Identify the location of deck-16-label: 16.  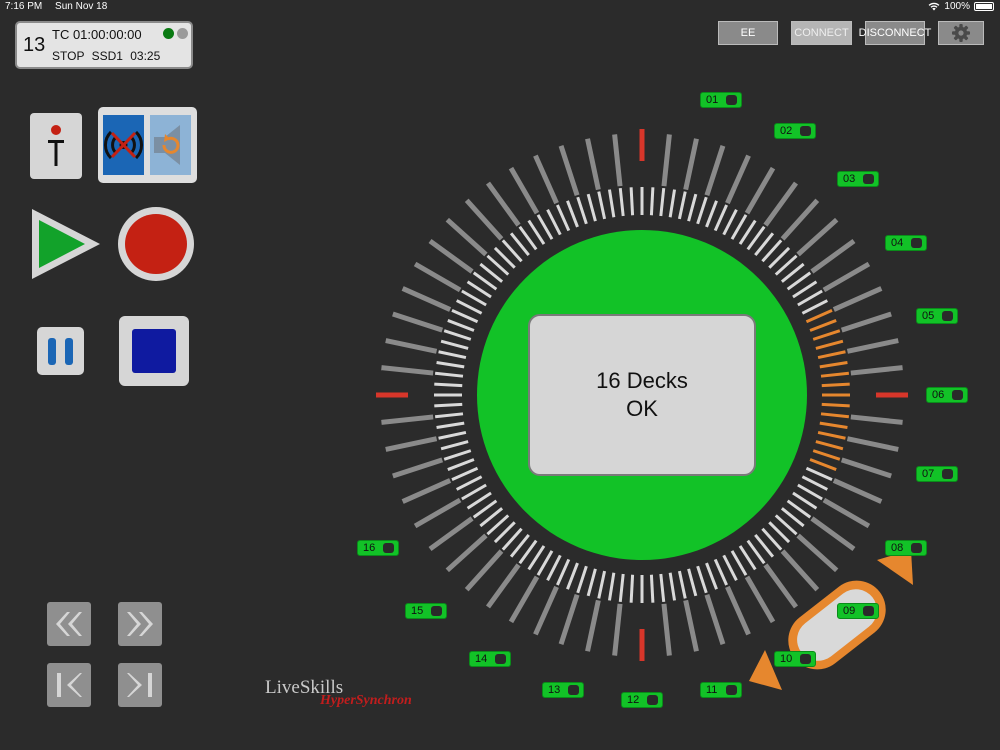
(378, 548).